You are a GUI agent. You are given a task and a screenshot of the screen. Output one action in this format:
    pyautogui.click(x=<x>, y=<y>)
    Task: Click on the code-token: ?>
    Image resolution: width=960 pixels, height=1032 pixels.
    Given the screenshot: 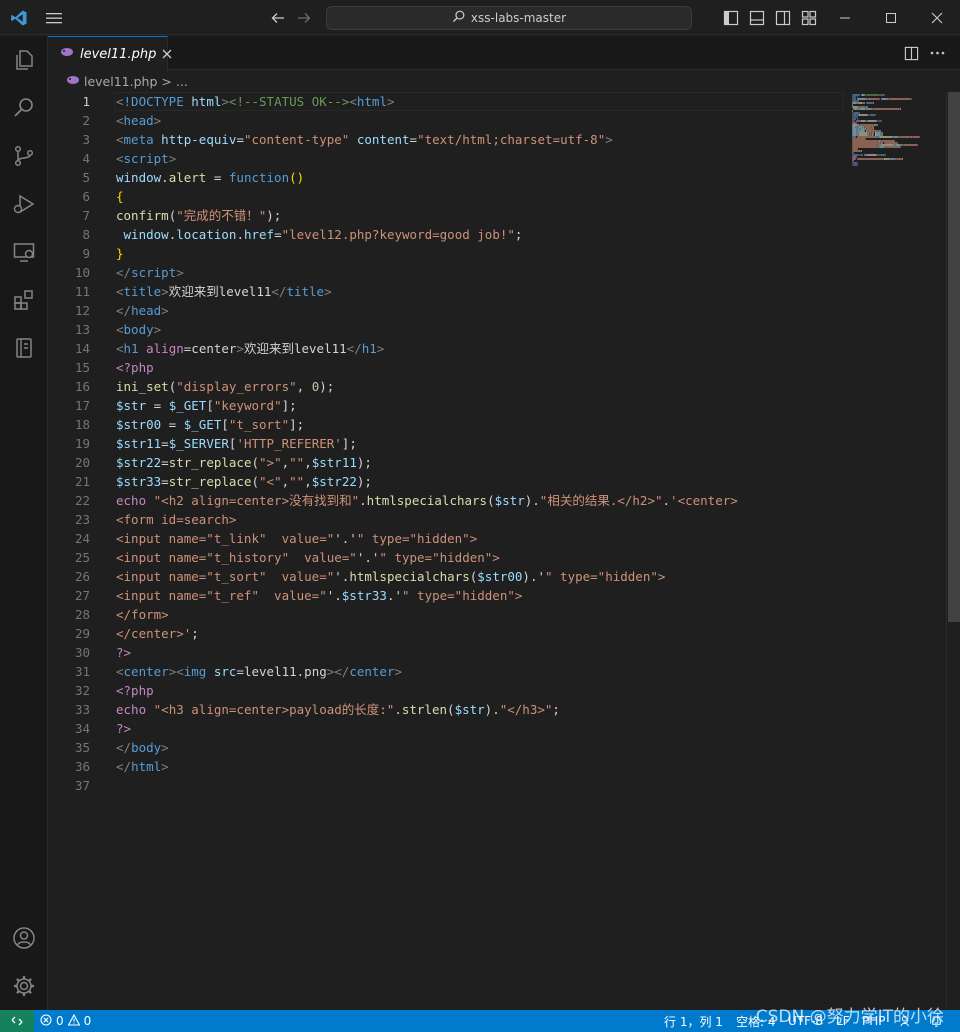 What is the action you would take?
    pyautogui.click(x=124, y=728)
    